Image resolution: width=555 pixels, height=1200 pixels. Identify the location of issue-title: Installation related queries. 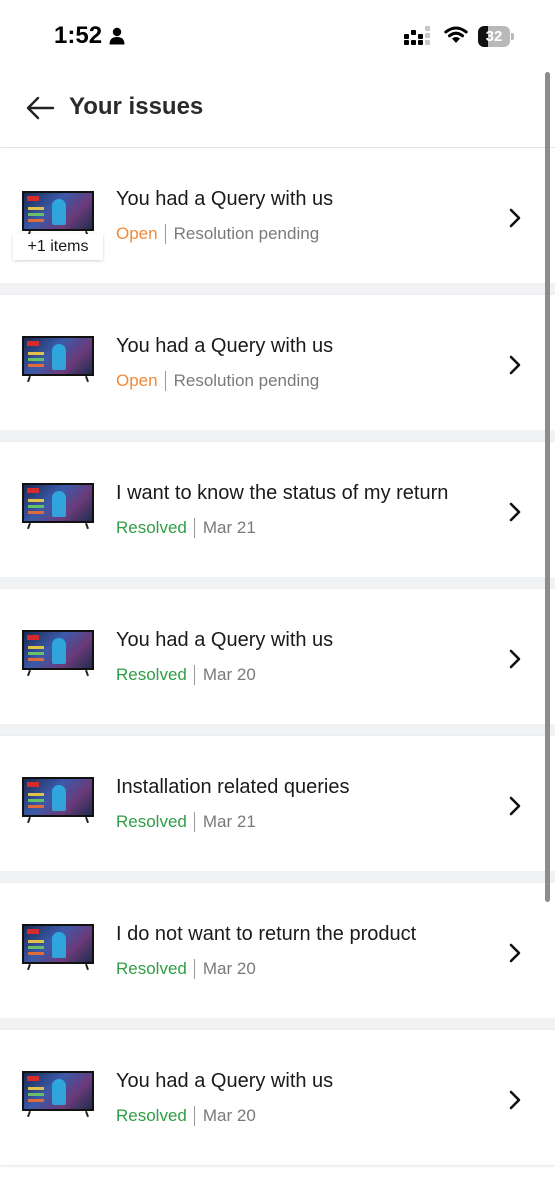
(233, 787).